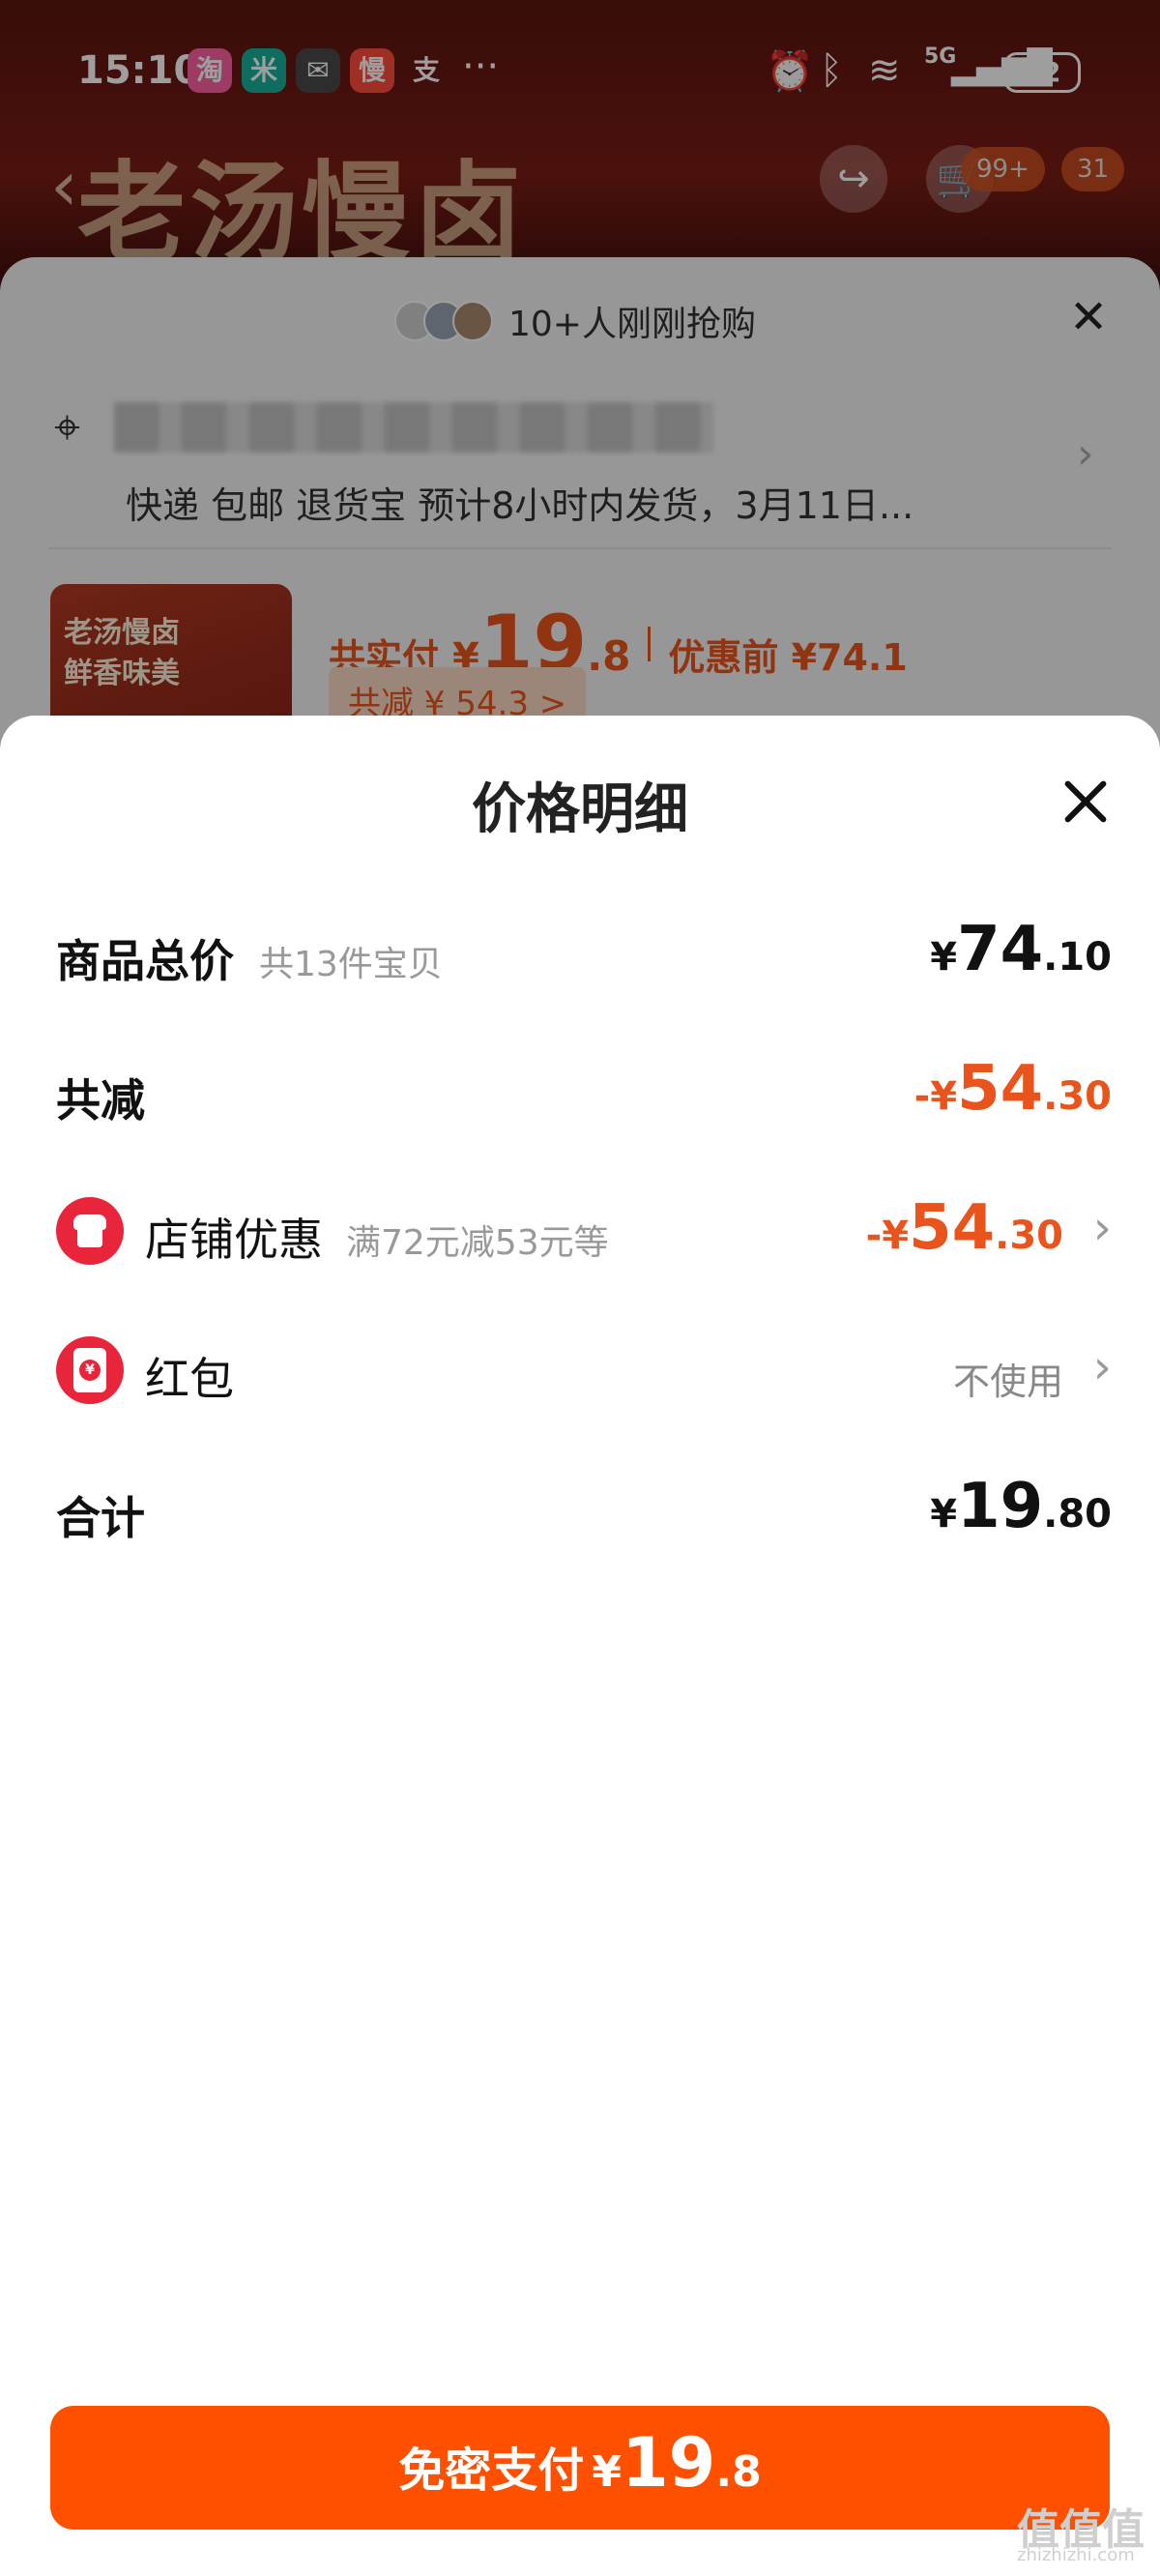  Describe the element at coordinates (90, 1231) in the screenshot. I see `store-icon` at that location.